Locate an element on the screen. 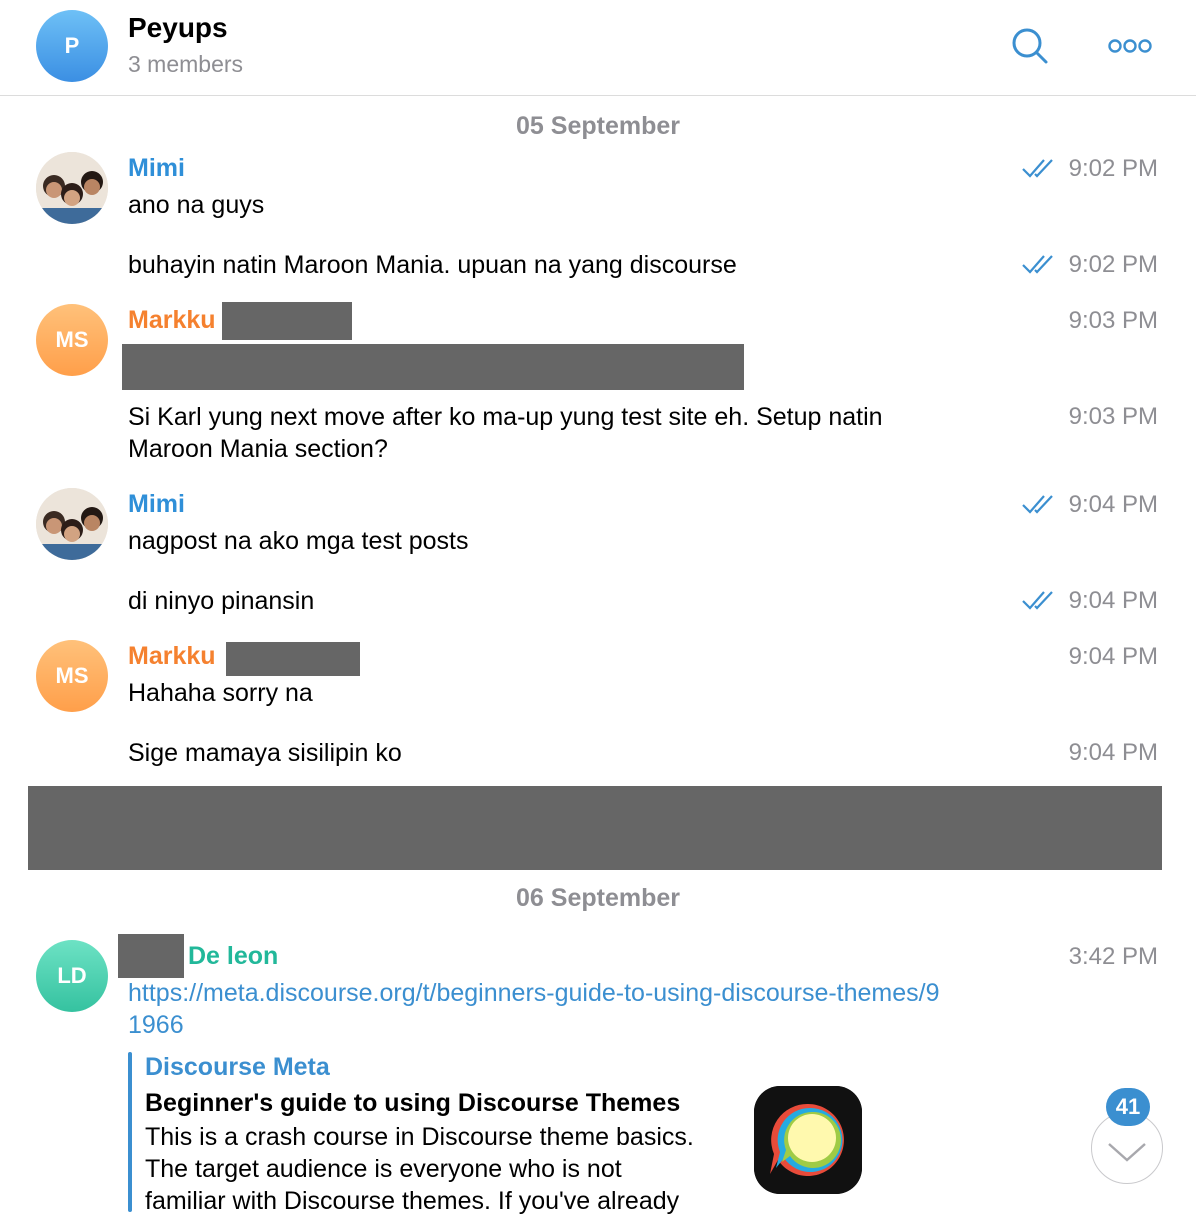  redacted-block is located at coordinates (595, 828).